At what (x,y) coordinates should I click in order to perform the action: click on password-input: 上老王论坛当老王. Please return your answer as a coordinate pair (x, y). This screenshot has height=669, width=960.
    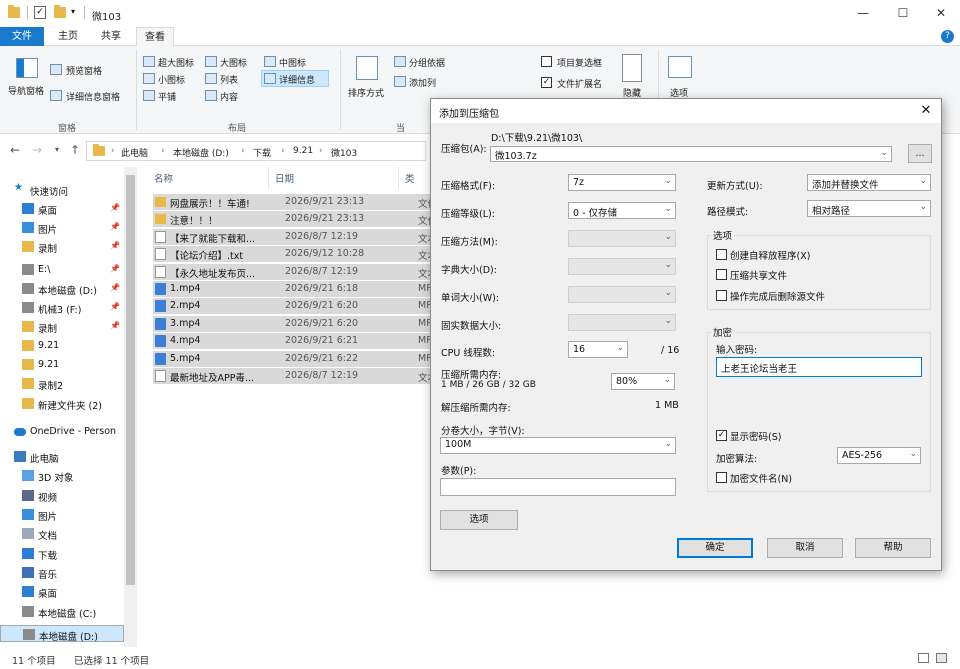
    Looking at the image, I should click on (819, 367).